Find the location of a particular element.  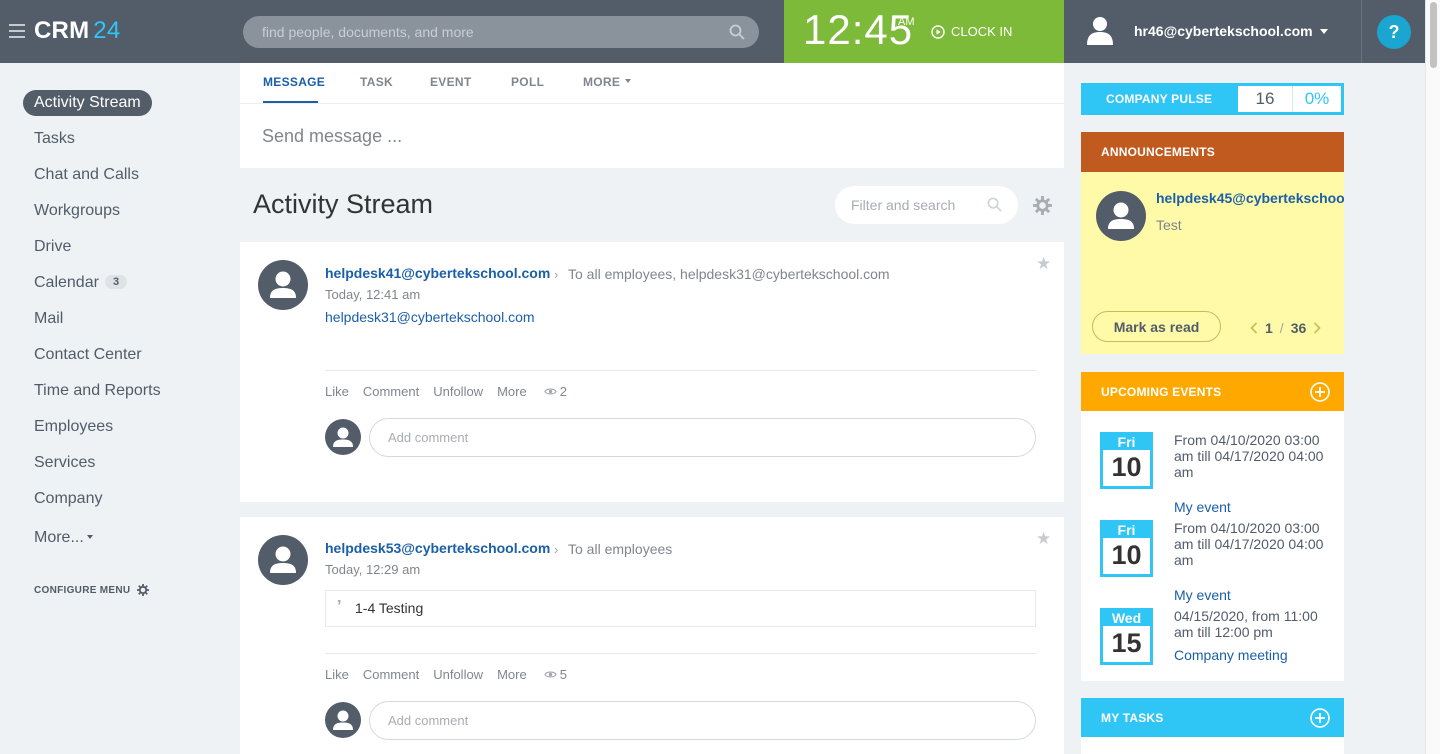

post-author-link: helpdesk41@cybertekschool.com is located at coordinates (437, 273).